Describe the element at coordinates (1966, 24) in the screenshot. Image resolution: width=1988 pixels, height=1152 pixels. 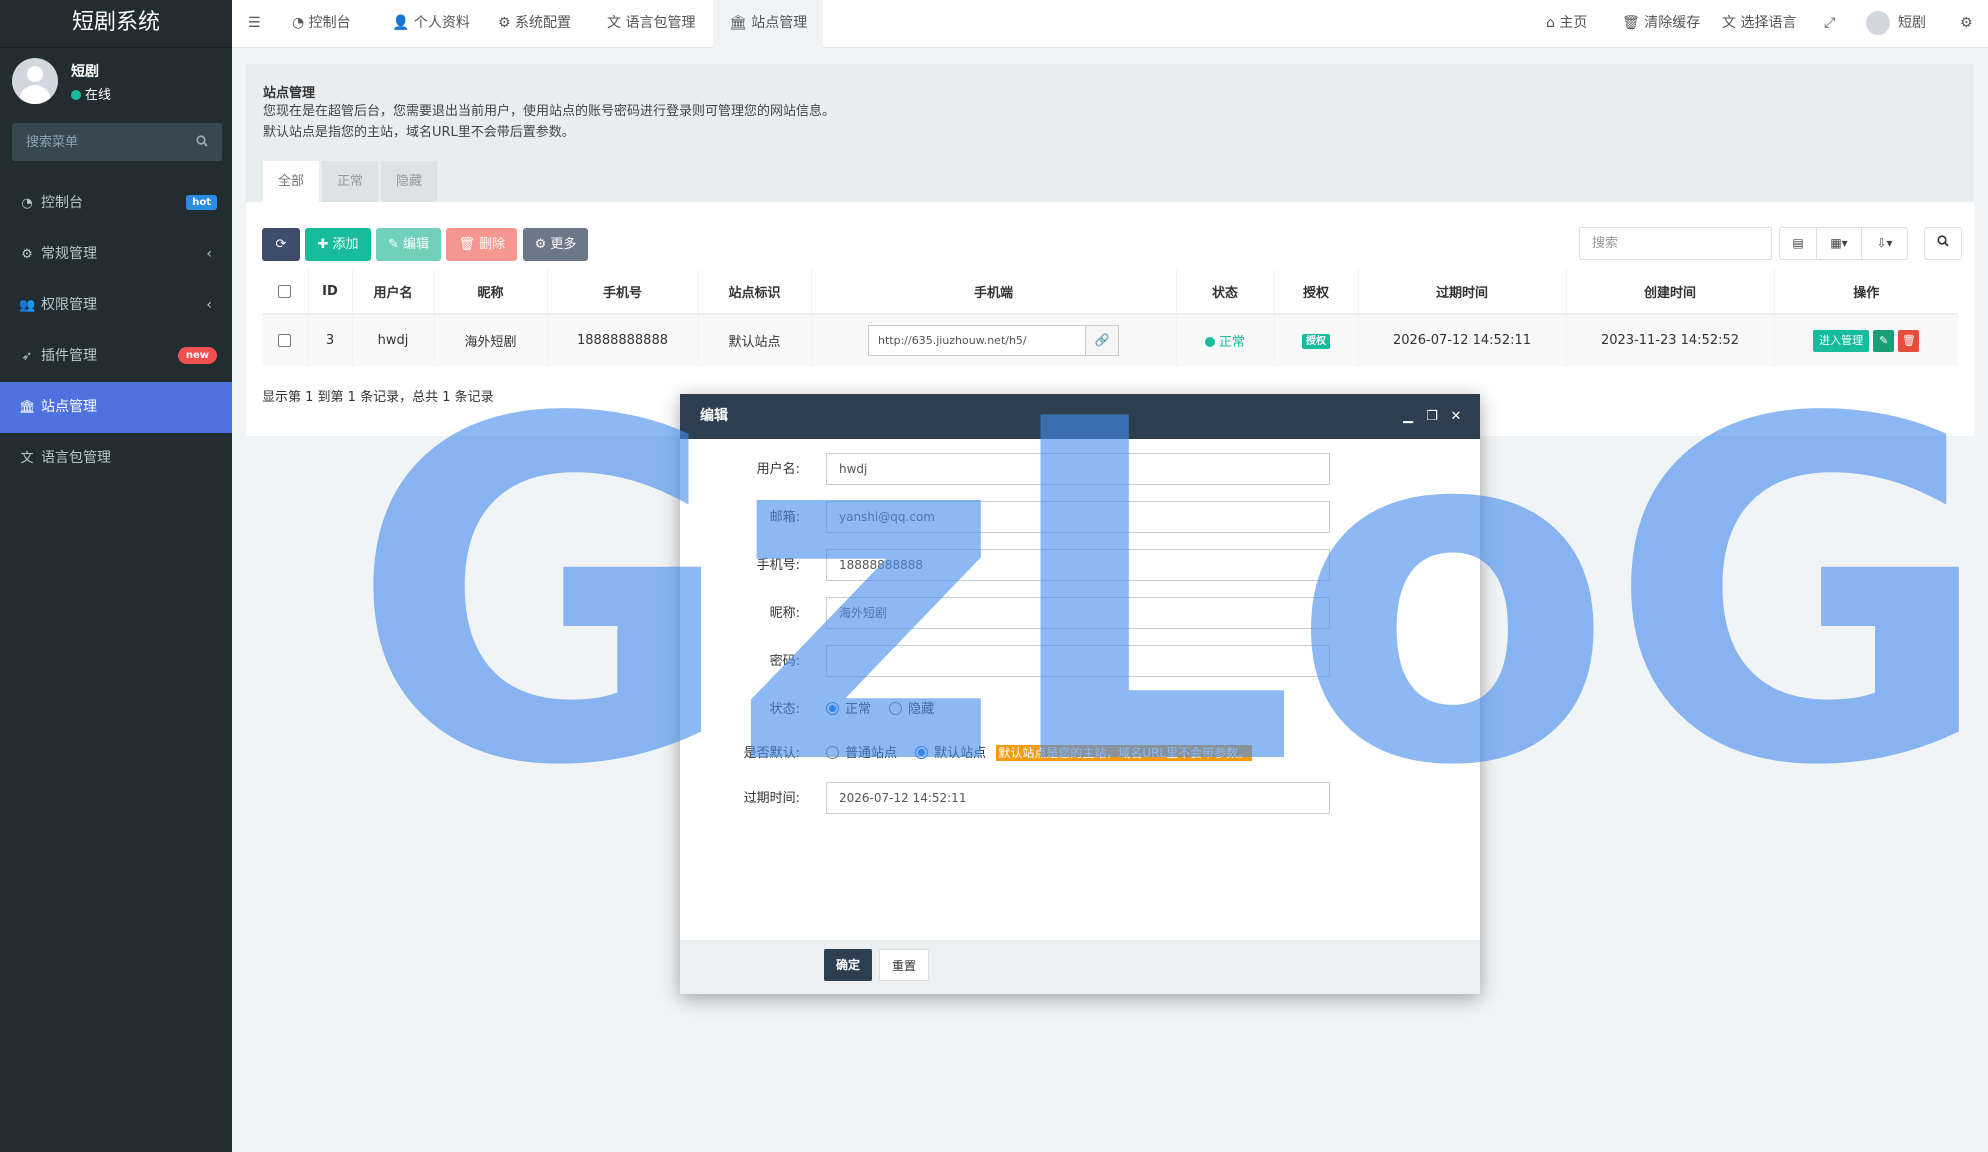
I see `settings-gear-icon: ⚙` at that location.